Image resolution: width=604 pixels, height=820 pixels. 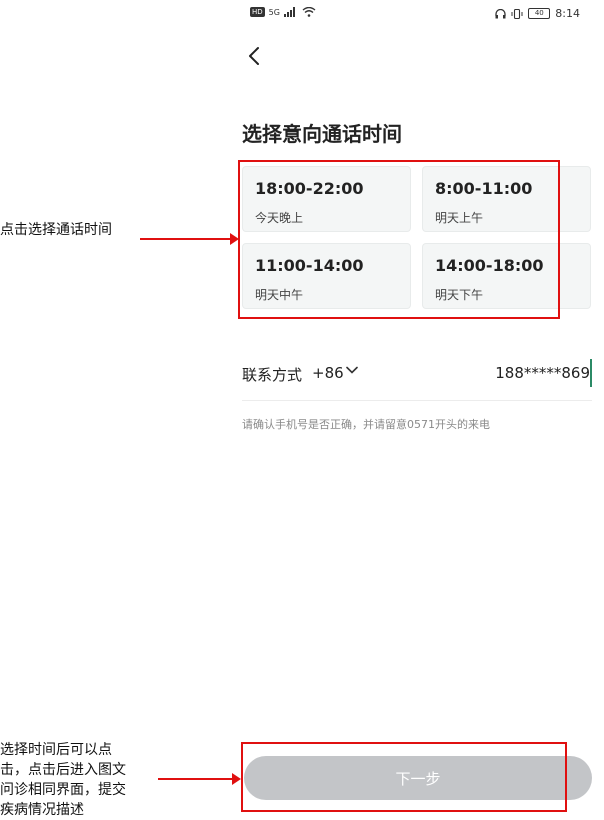 I want to click on headset-icon, so click(x=500, y=13).